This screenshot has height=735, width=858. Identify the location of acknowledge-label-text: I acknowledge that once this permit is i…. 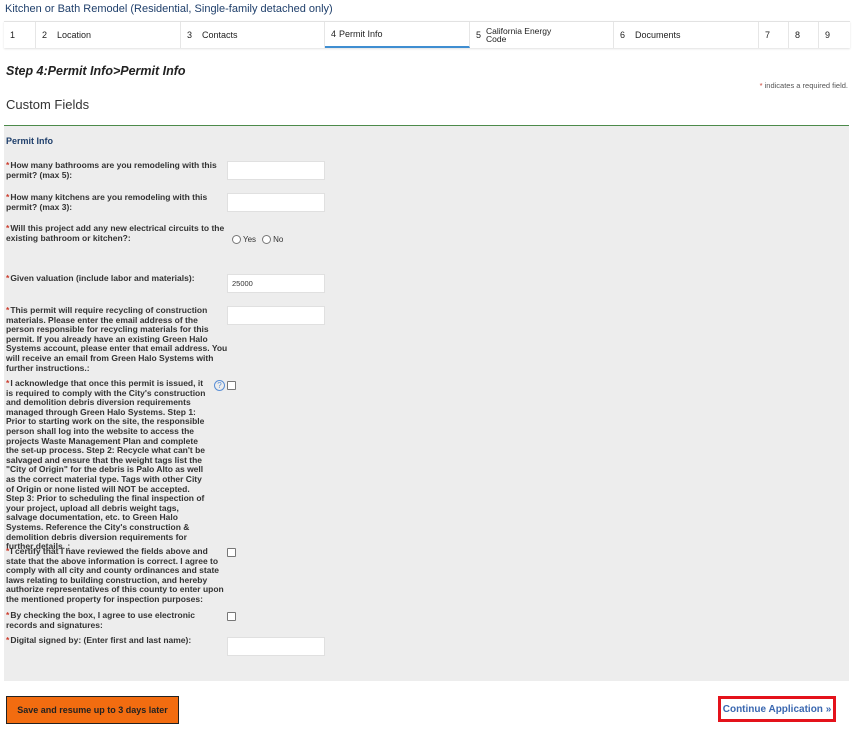
(106, 465).